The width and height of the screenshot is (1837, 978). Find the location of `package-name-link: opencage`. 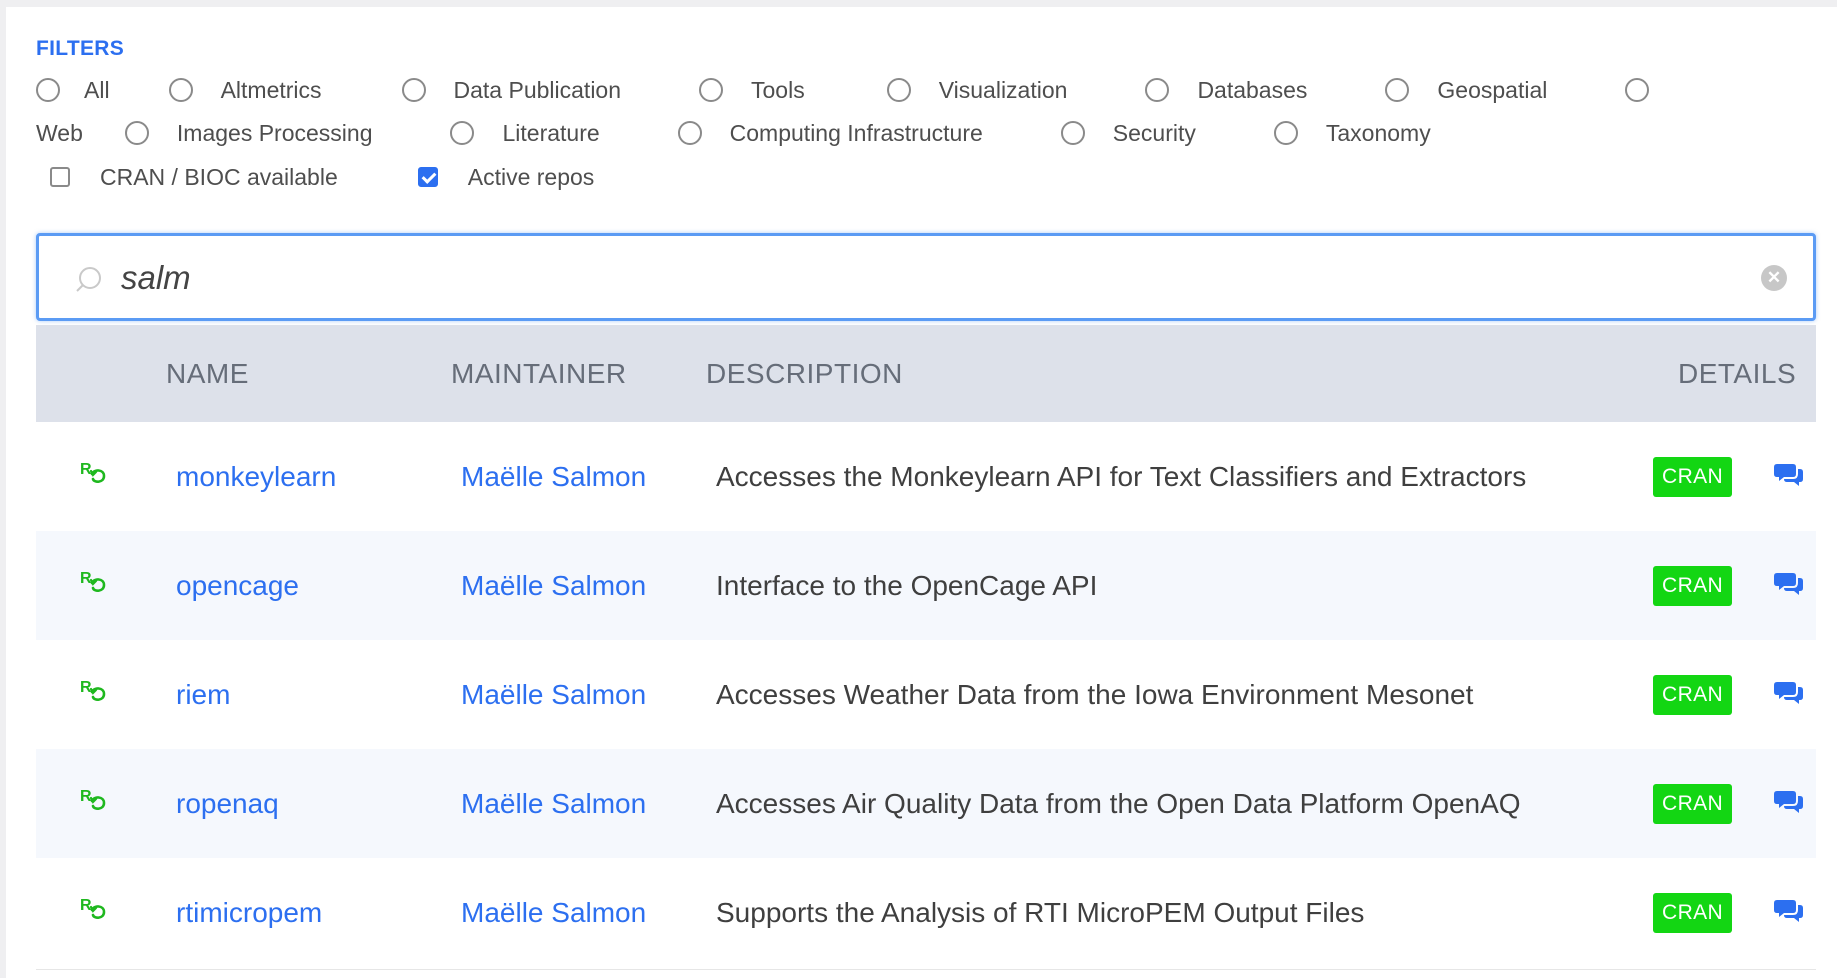

package-name-link: opencage is located at coordinates (237, 585).